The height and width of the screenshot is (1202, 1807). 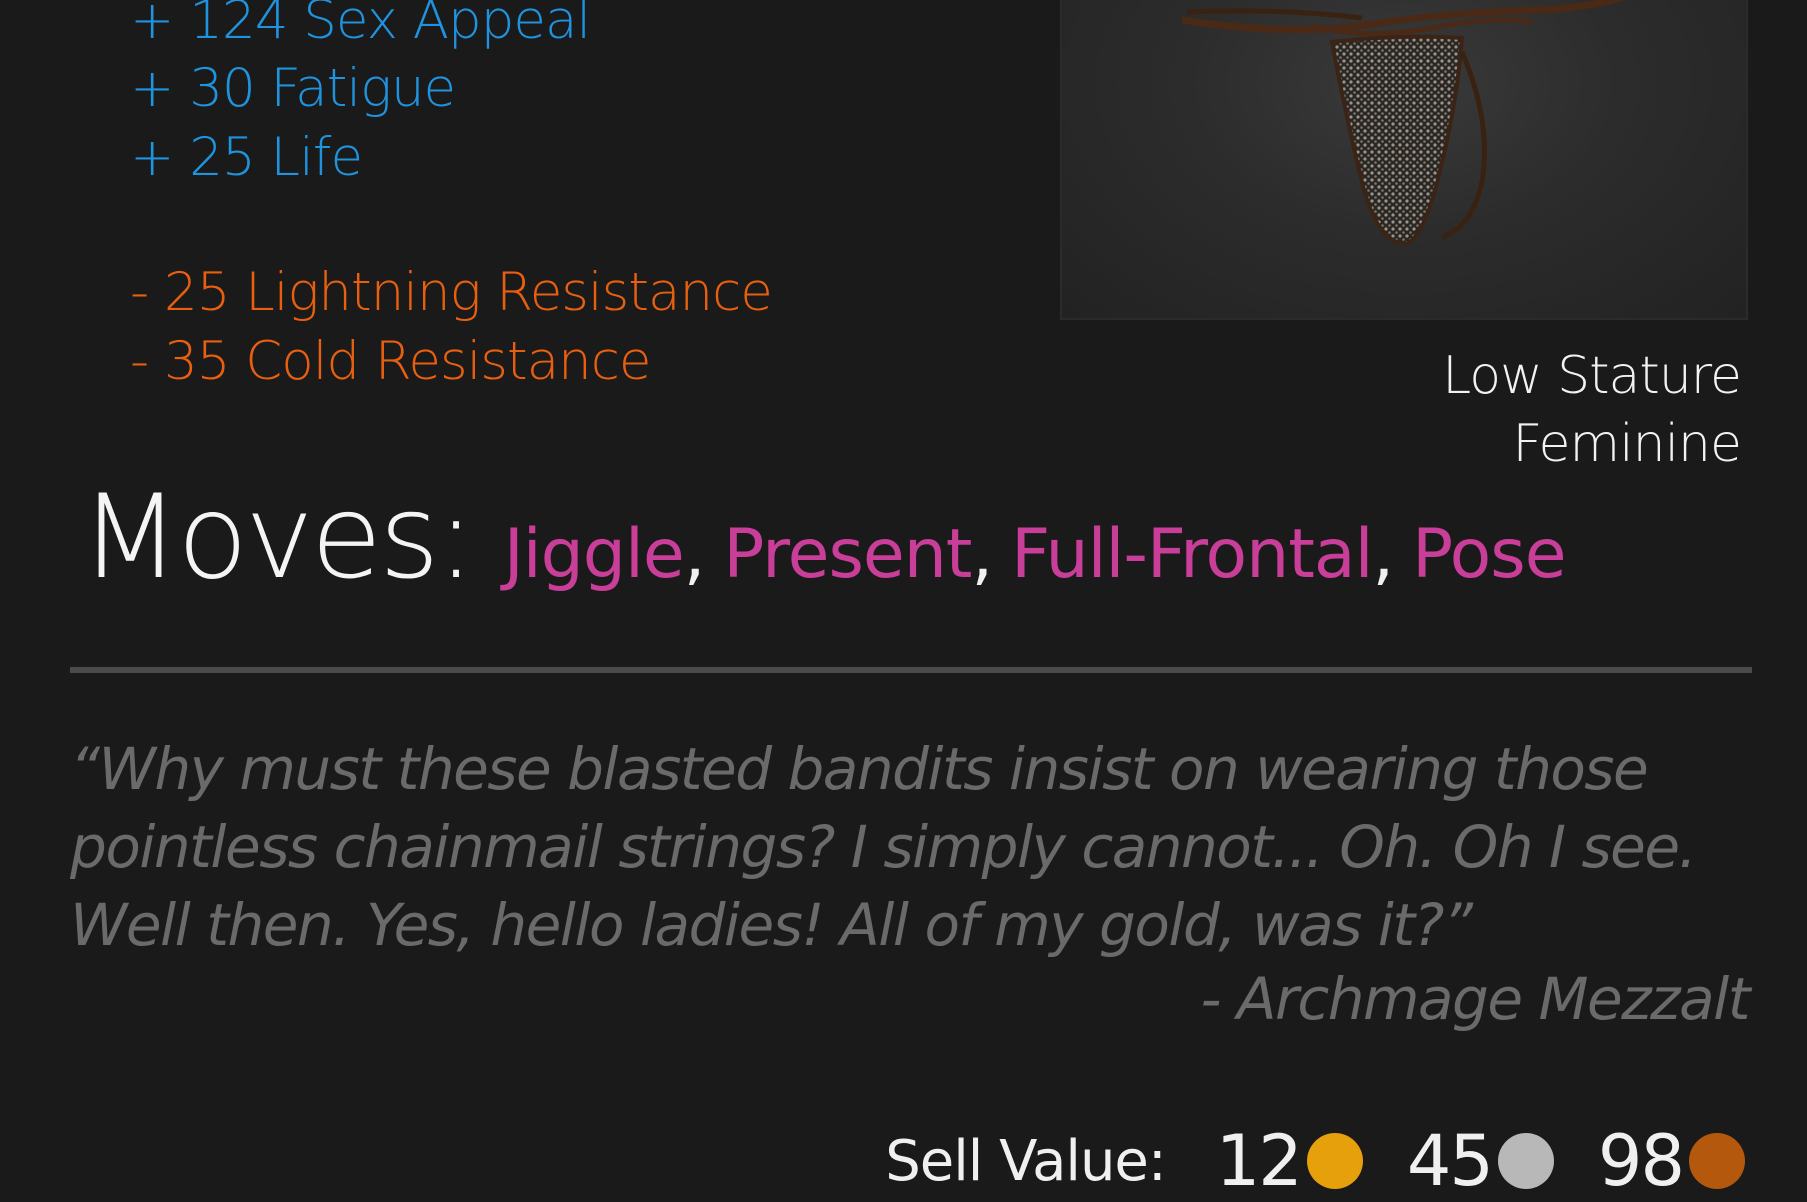 I want to click on moves-row: Moves: Jiggle, Present, Full-Frontal, Pose, so click(x=823, y=538).